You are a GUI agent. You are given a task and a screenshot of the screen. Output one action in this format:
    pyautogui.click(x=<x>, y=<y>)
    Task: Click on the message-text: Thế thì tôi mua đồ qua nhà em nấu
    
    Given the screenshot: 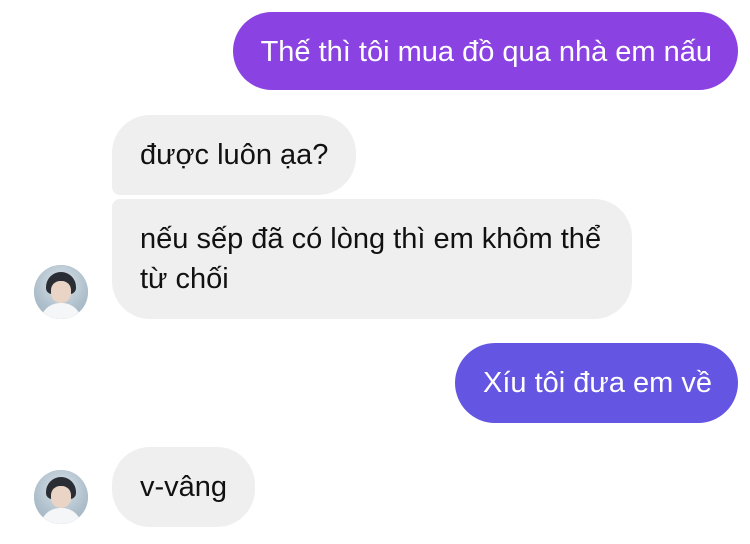 What is the action you would take?
    pyautogui.click(x=486, y=52)
    